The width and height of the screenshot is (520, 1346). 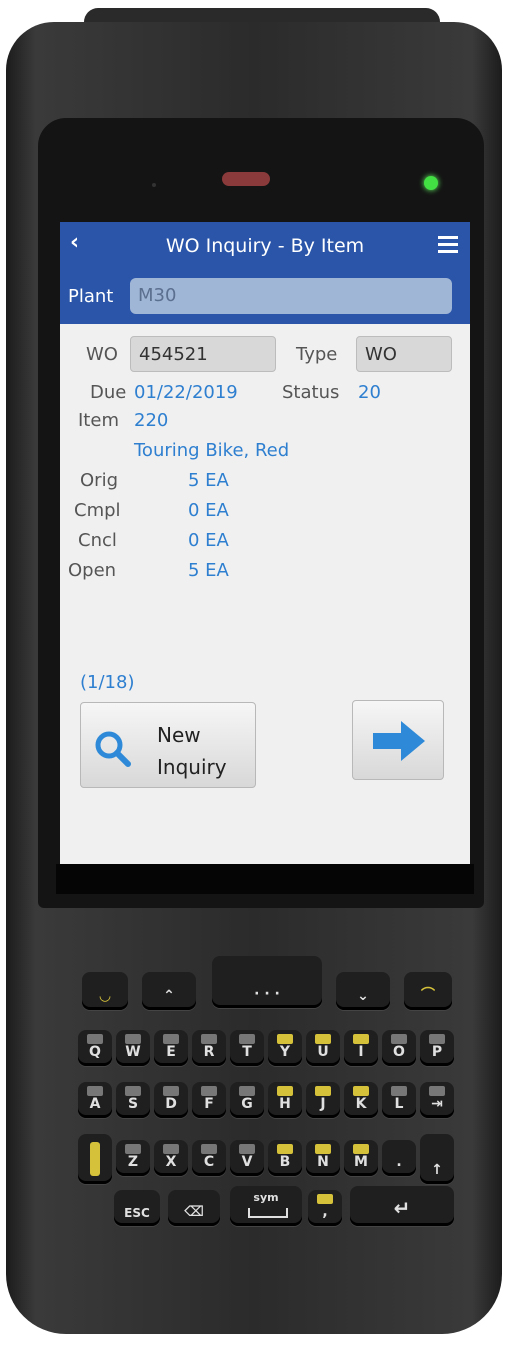 What do you see at coordinates (154, 185) in the screenshot?
I see `camera-dot` at bounding box center [154, 185].